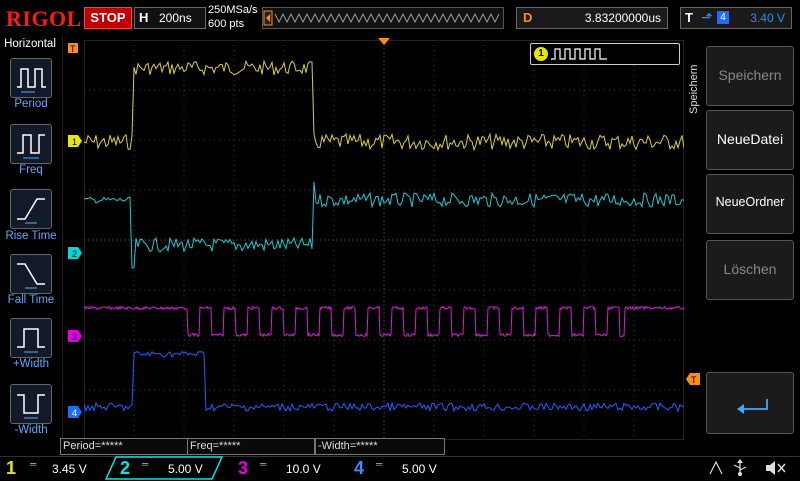  I want to click on ch4-marker: 4, so click(75, 412).